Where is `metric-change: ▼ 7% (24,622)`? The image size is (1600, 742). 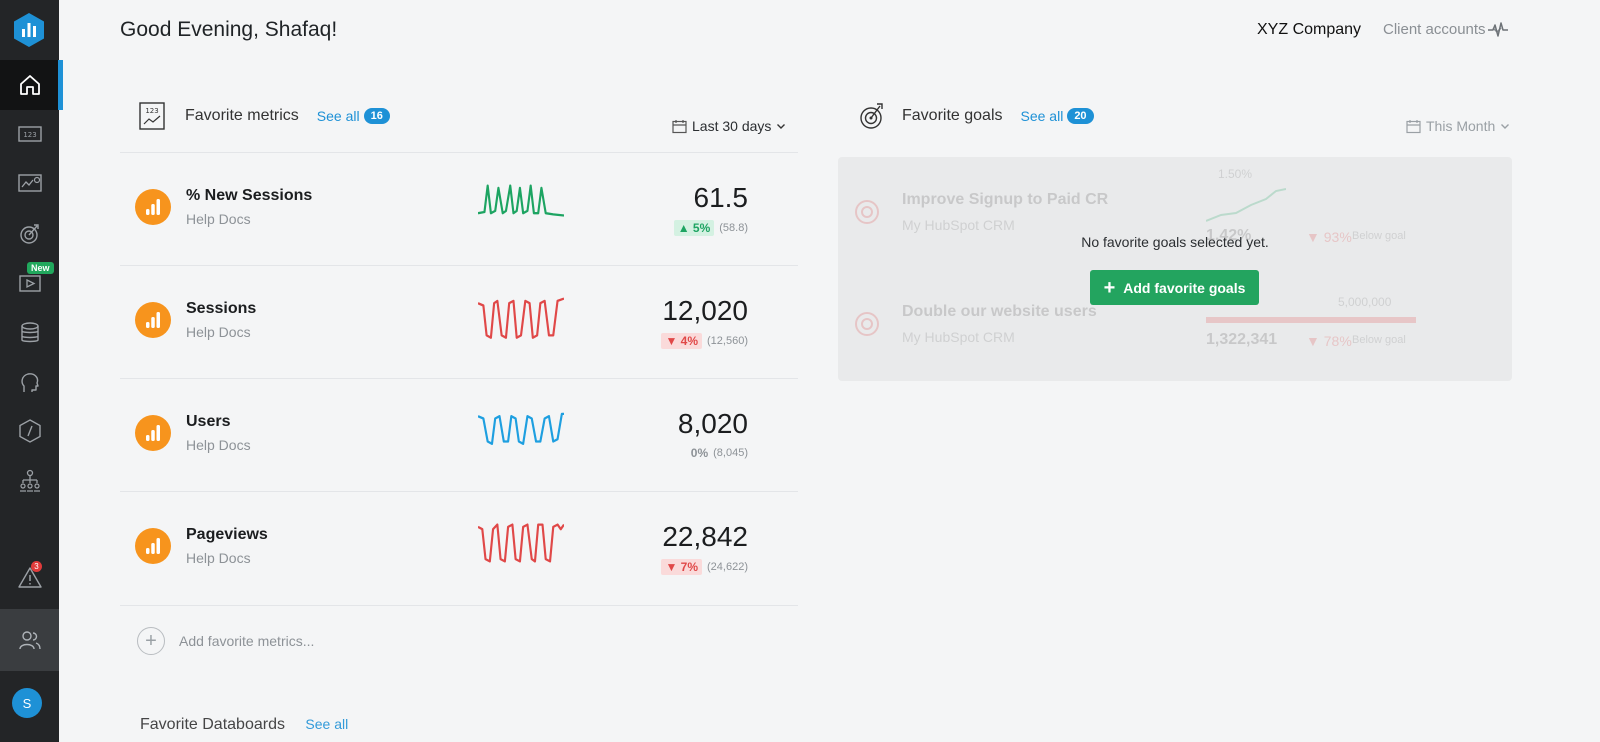
metric-change: ▼ 7% (24,622) is located at coordinates (704, 567).